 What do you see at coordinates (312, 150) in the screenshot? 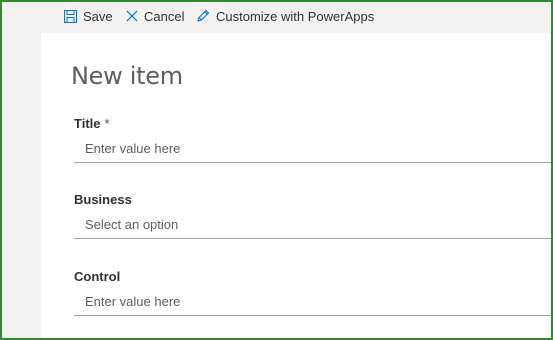
I see `title-input: Enter value here` at bounding box center [312, 150].